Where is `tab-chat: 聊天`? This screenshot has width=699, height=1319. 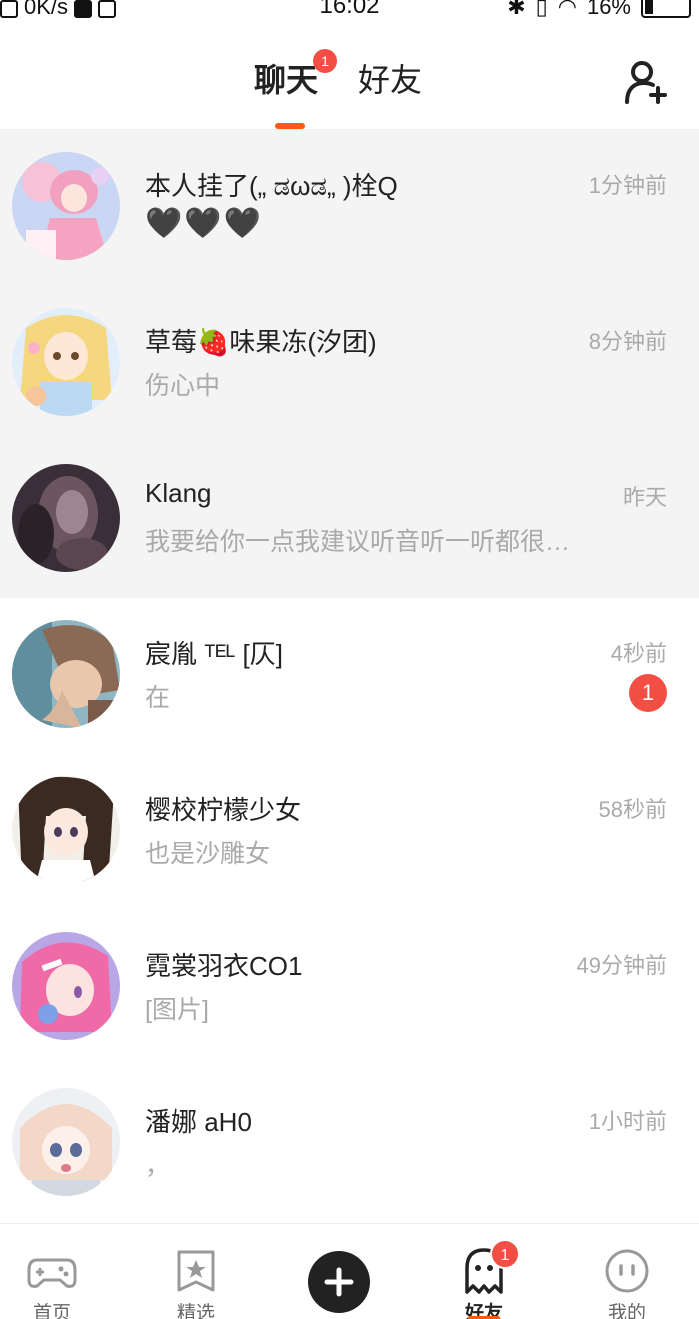
tab-chat: 聊天 is located at coordinates (286, 80).